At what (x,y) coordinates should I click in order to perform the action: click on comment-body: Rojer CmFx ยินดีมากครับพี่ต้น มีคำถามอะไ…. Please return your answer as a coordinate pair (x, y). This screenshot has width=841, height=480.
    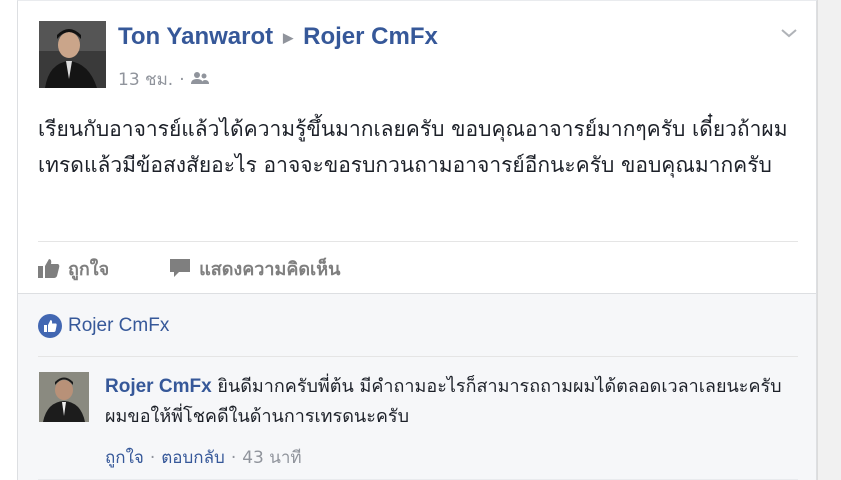
    Looking at the image, I should click on (455, 402).